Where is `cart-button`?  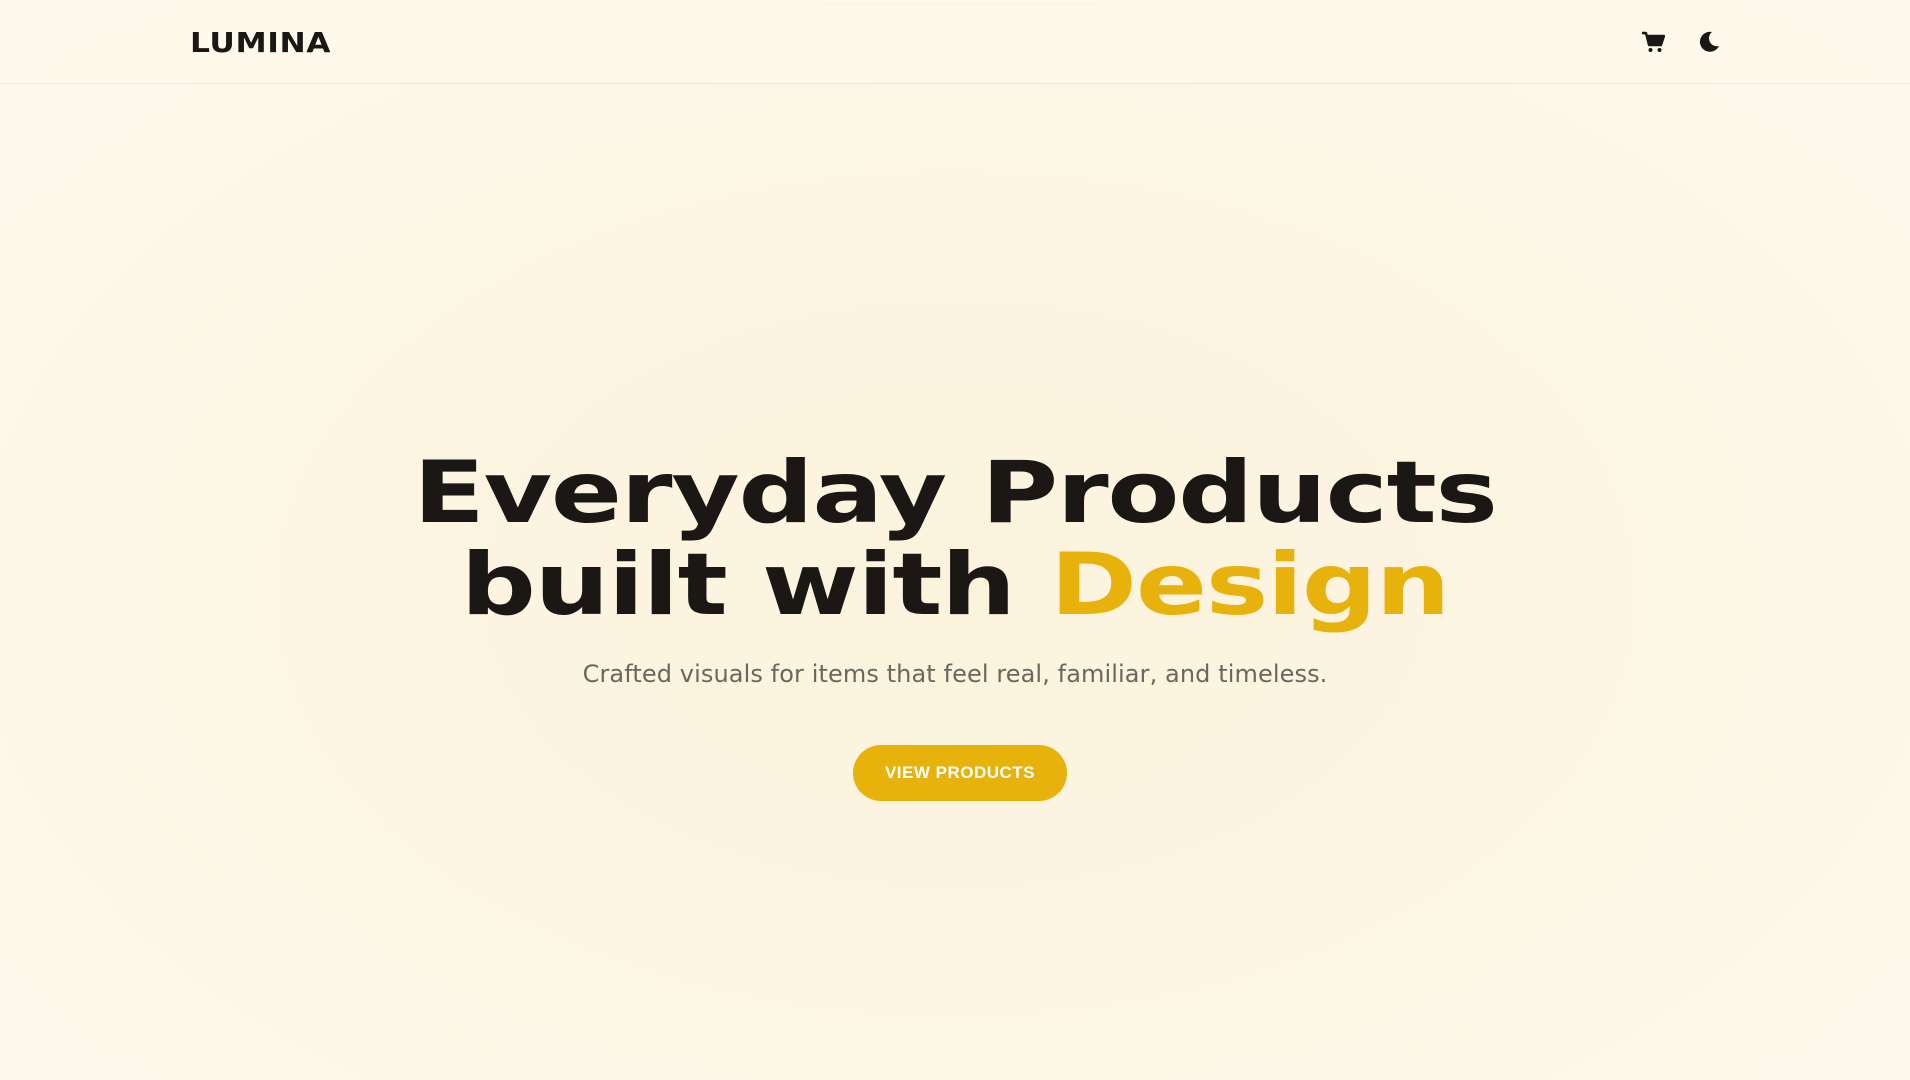
cart-button is located at coordinates (1653, 42).